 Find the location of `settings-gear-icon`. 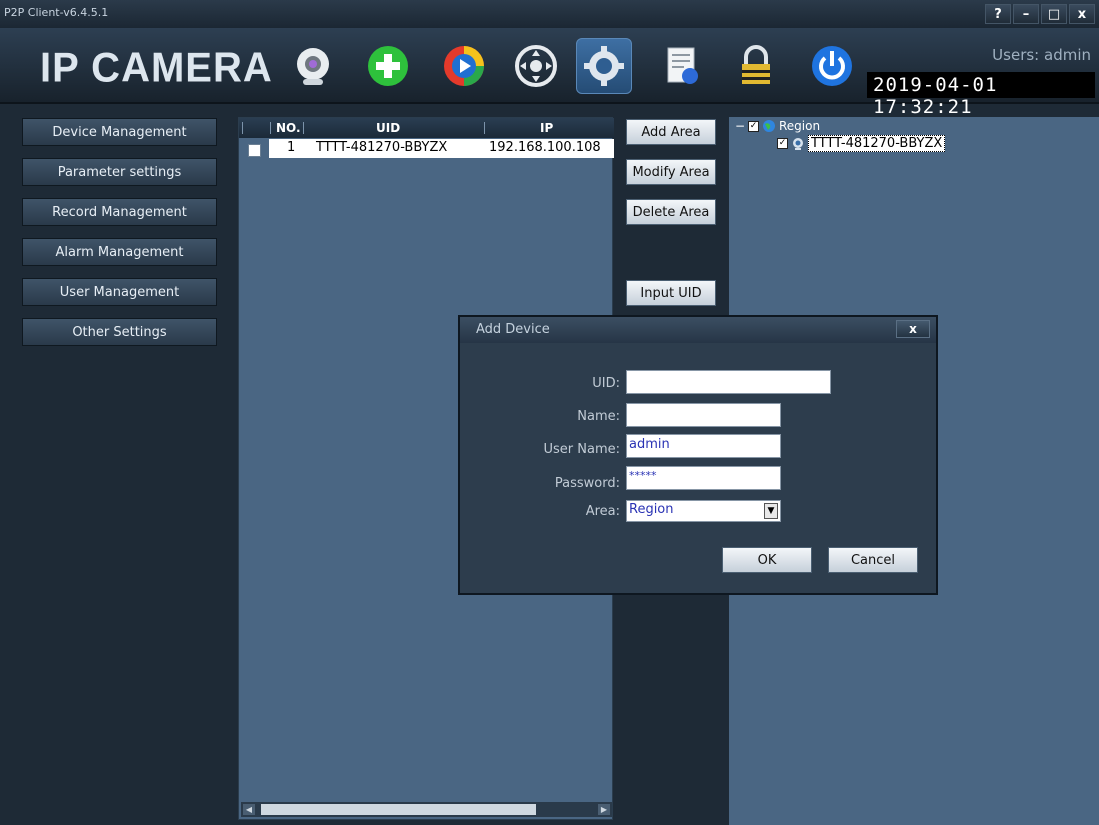

settings-gear-icon is located at coordinates (604, 66).